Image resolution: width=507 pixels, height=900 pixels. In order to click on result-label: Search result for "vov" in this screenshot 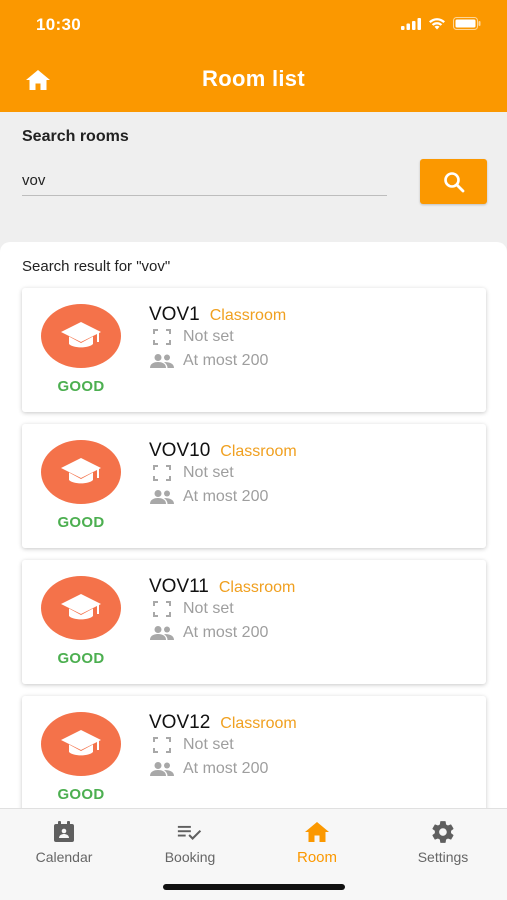, I will do `click(96, 266)`.